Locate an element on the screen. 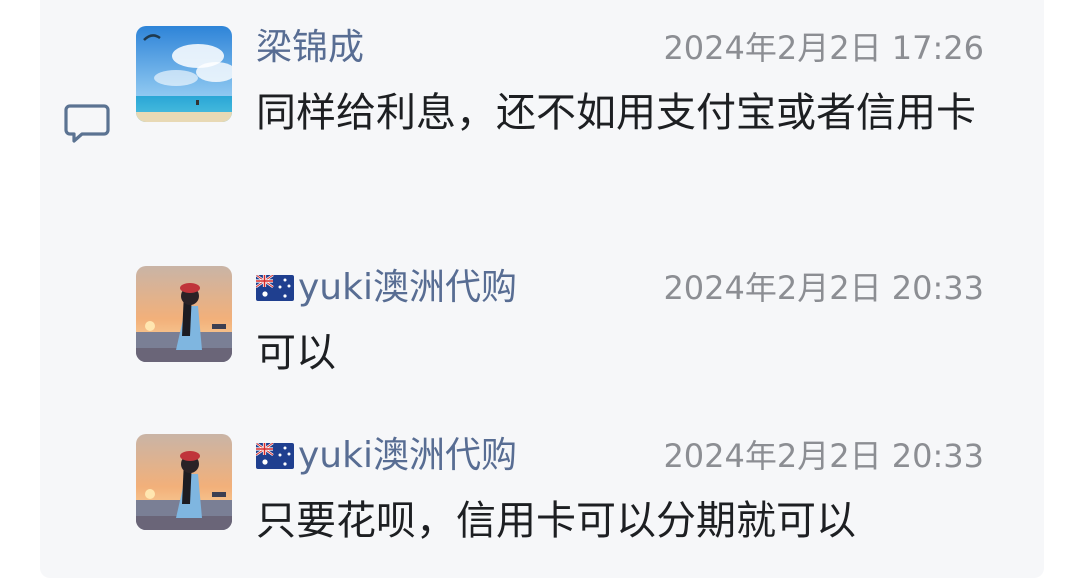 The height and width of the screenshot is (578, 1080). comment-text: 可以 is located at coordinates (296, 353).